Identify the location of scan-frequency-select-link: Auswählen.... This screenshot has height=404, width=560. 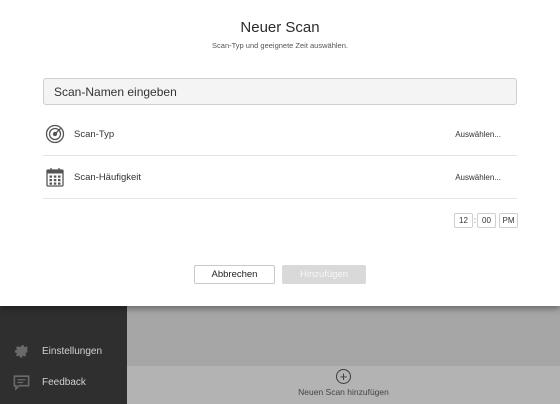
(478, 177).